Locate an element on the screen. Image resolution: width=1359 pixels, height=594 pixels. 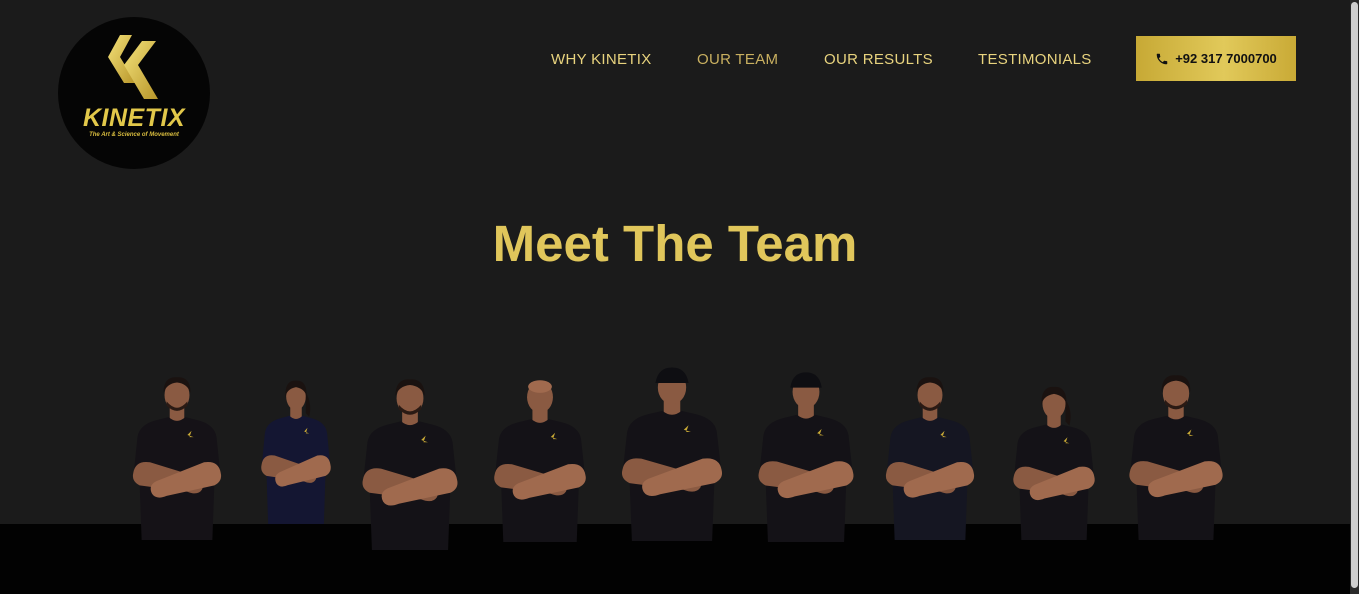
scrollbar-thumb is located at coordinates (1354, 295).